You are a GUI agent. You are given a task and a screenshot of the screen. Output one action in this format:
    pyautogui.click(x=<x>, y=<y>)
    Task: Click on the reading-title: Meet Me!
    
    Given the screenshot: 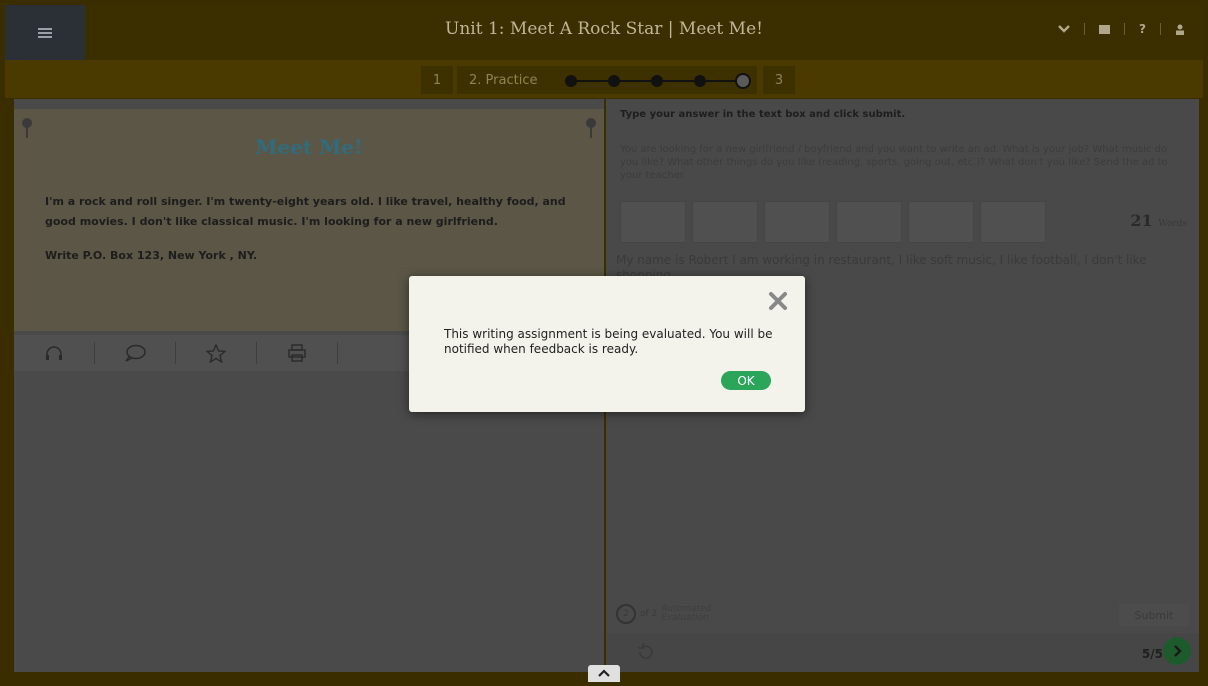 What is the action you would take?
    pyautogui.click(x=309, y=147)
    